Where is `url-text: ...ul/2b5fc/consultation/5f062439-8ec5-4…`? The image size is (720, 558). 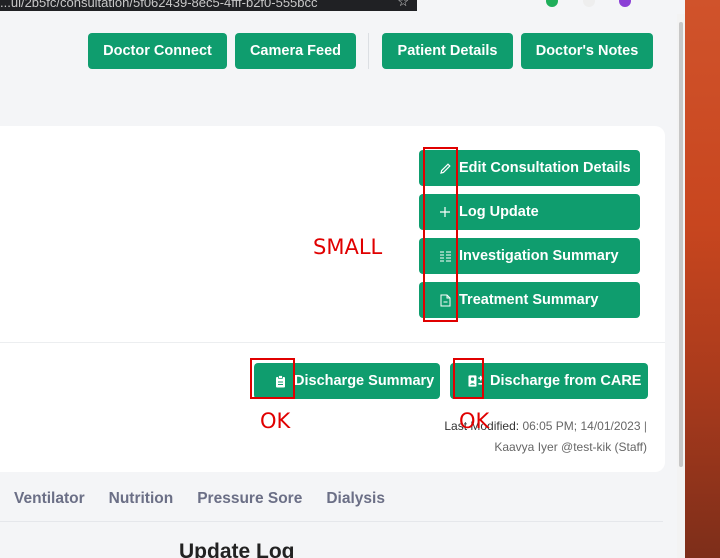 url-text: ...ul/2b5fc/consultation/5f062439-8ec5-4… is located at coordinates (159, 5).